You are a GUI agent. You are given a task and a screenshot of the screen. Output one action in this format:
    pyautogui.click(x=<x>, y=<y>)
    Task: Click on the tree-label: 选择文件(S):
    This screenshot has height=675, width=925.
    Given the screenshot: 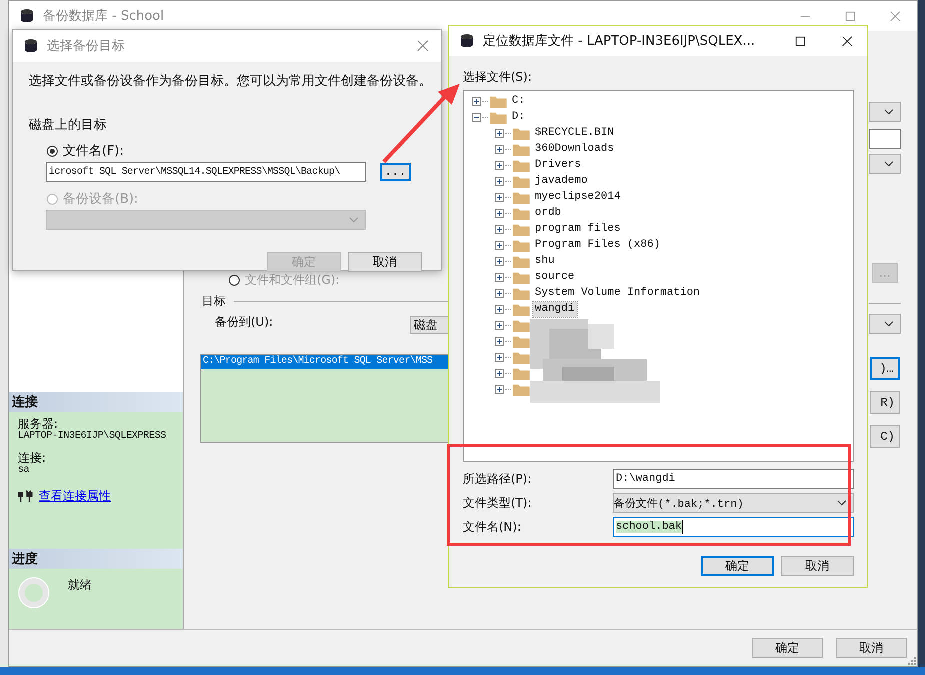 What is the action you would take?
    pyautogui.click(x=498, y=77)
    